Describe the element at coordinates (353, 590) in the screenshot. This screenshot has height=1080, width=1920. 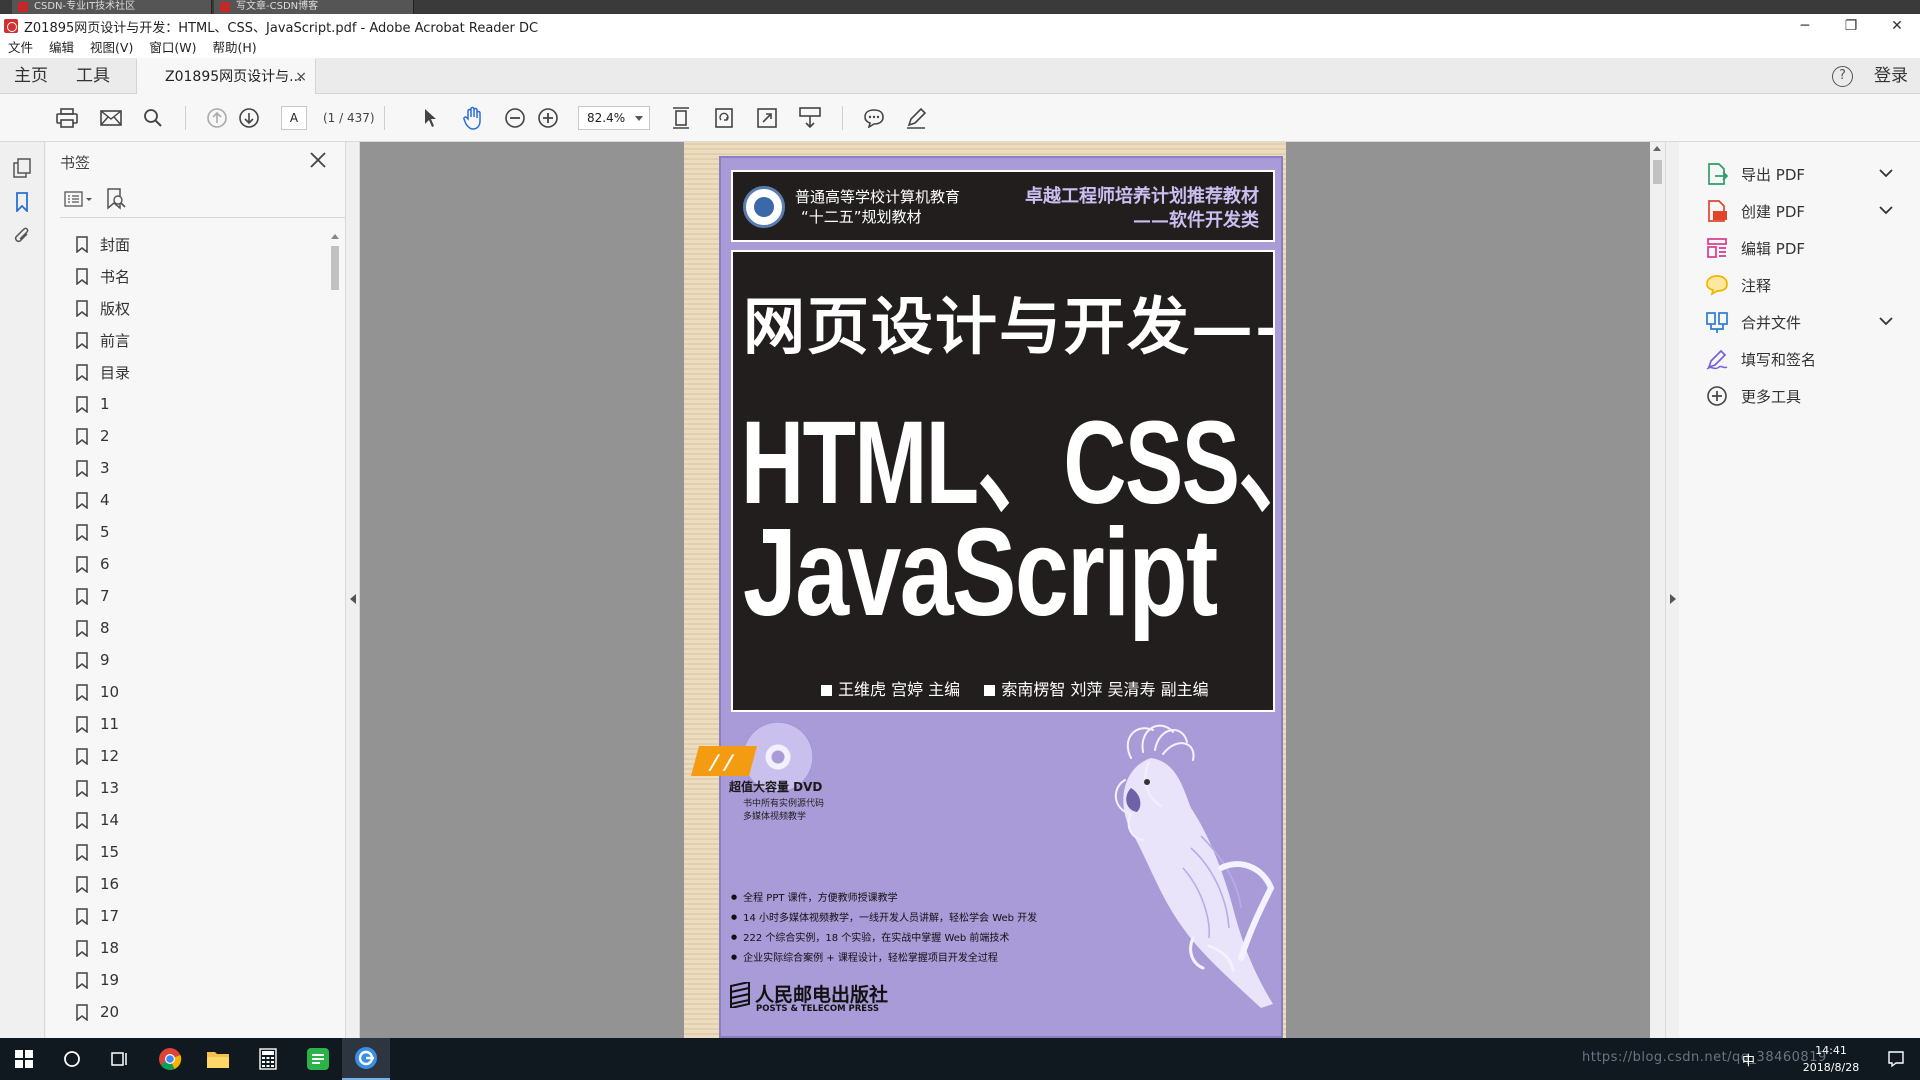
I see `collapse-left-panel-handle` at that location.